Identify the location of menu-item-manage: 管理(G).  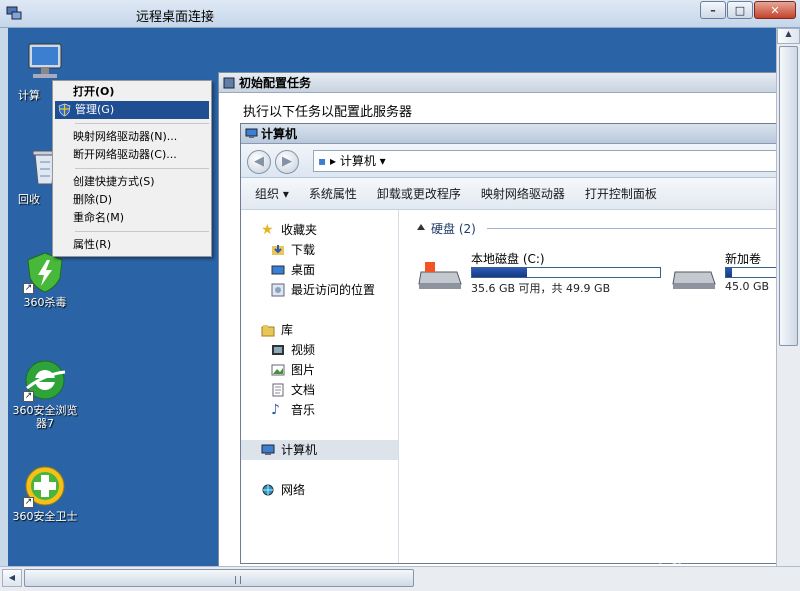
(132, 110).